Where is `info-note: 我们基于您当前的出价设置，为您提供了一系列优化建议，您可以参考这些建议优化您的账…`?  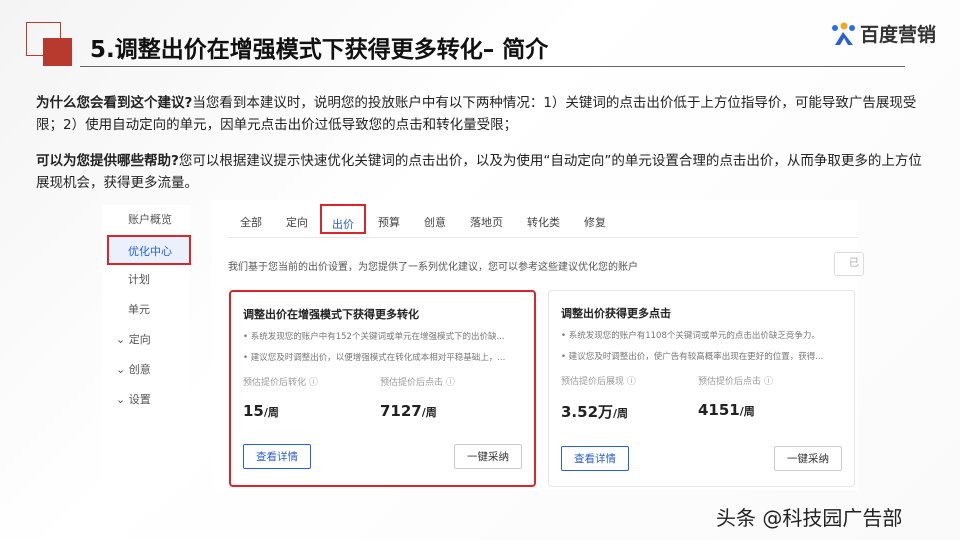
info-note: 我们基于您当前的出价设置，为您提供了一系列优化建议，您可以参考这些建议优化您的账… is located at coordinates (433, 267).